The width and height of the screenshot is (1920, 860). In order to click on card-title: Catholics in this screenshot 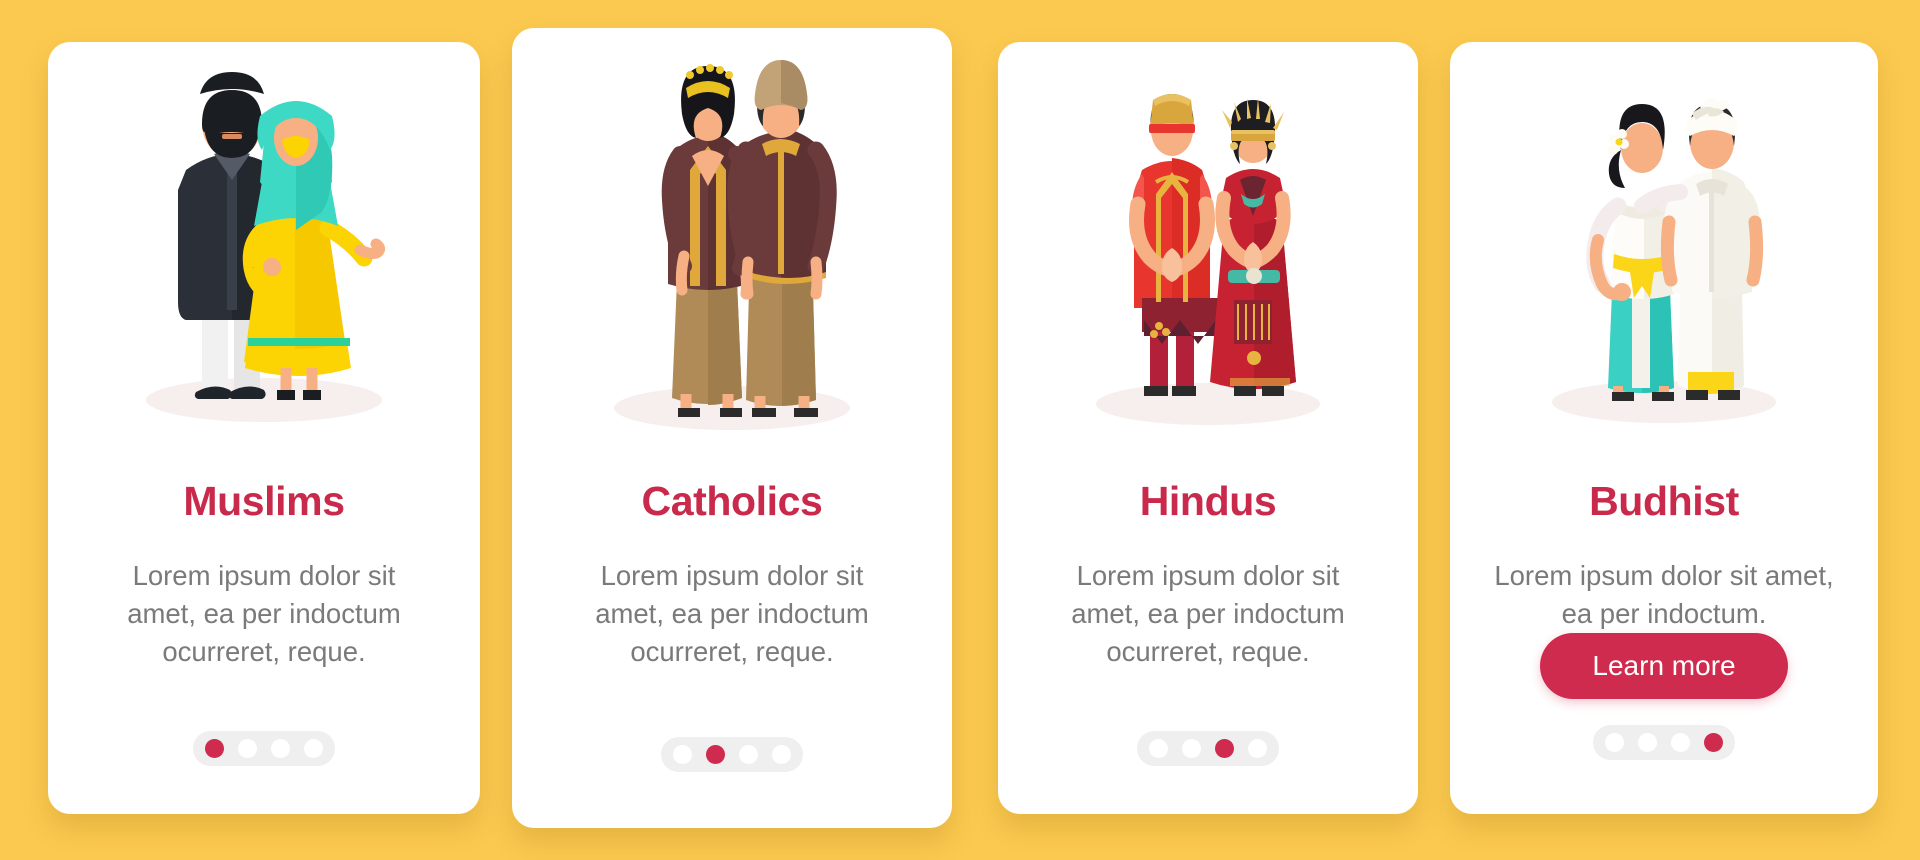, I will do `click(732, 501)`.